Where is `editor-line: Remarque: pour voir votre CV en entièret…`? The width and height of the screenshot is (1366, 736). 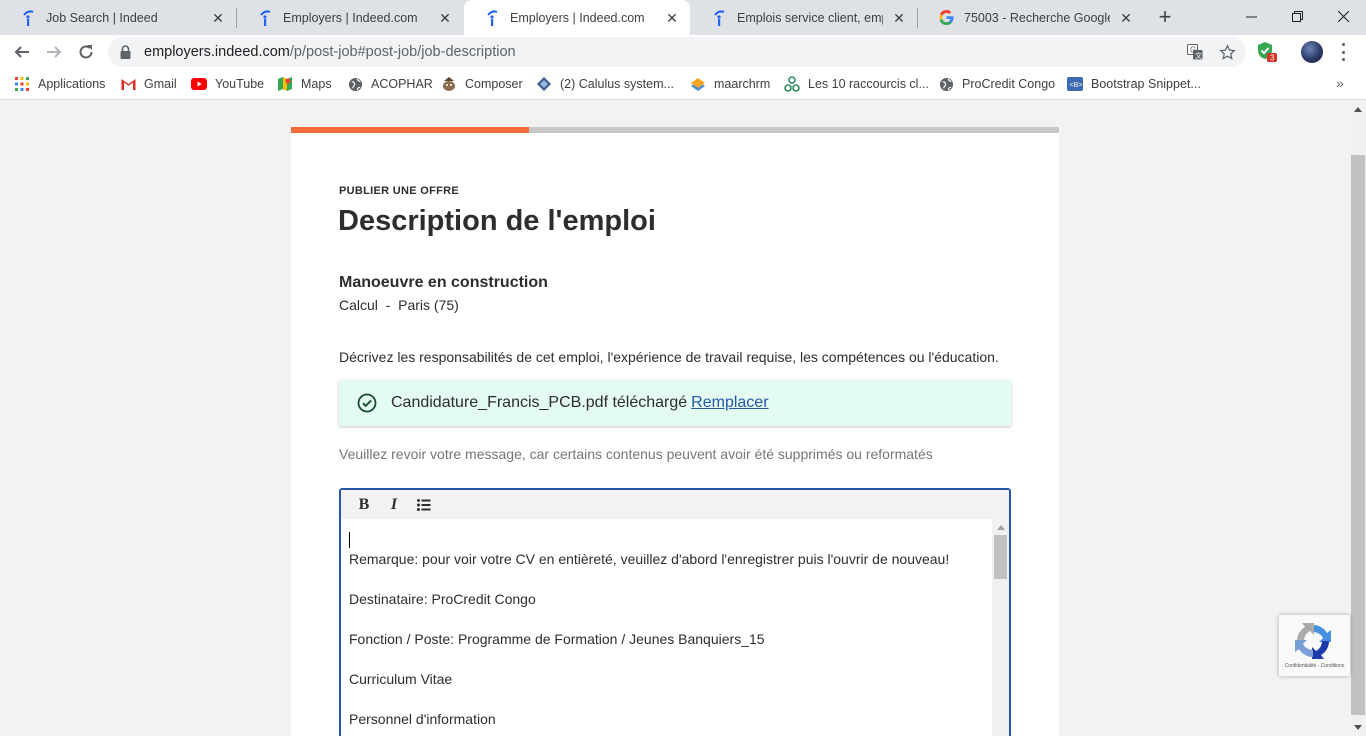
editor-line: Remarque: pour voir votre CV en entièret… is located at coordinates (649, 559).